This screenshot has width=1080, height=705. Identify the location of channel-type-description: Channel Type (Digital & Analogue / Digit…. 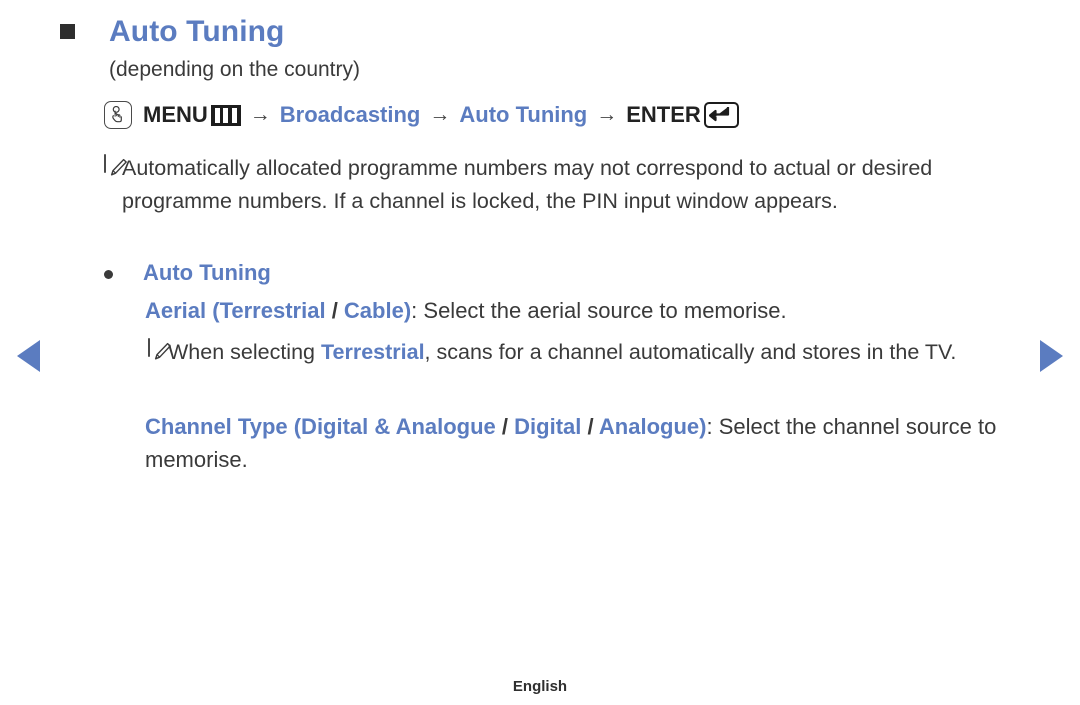
(590, 443).